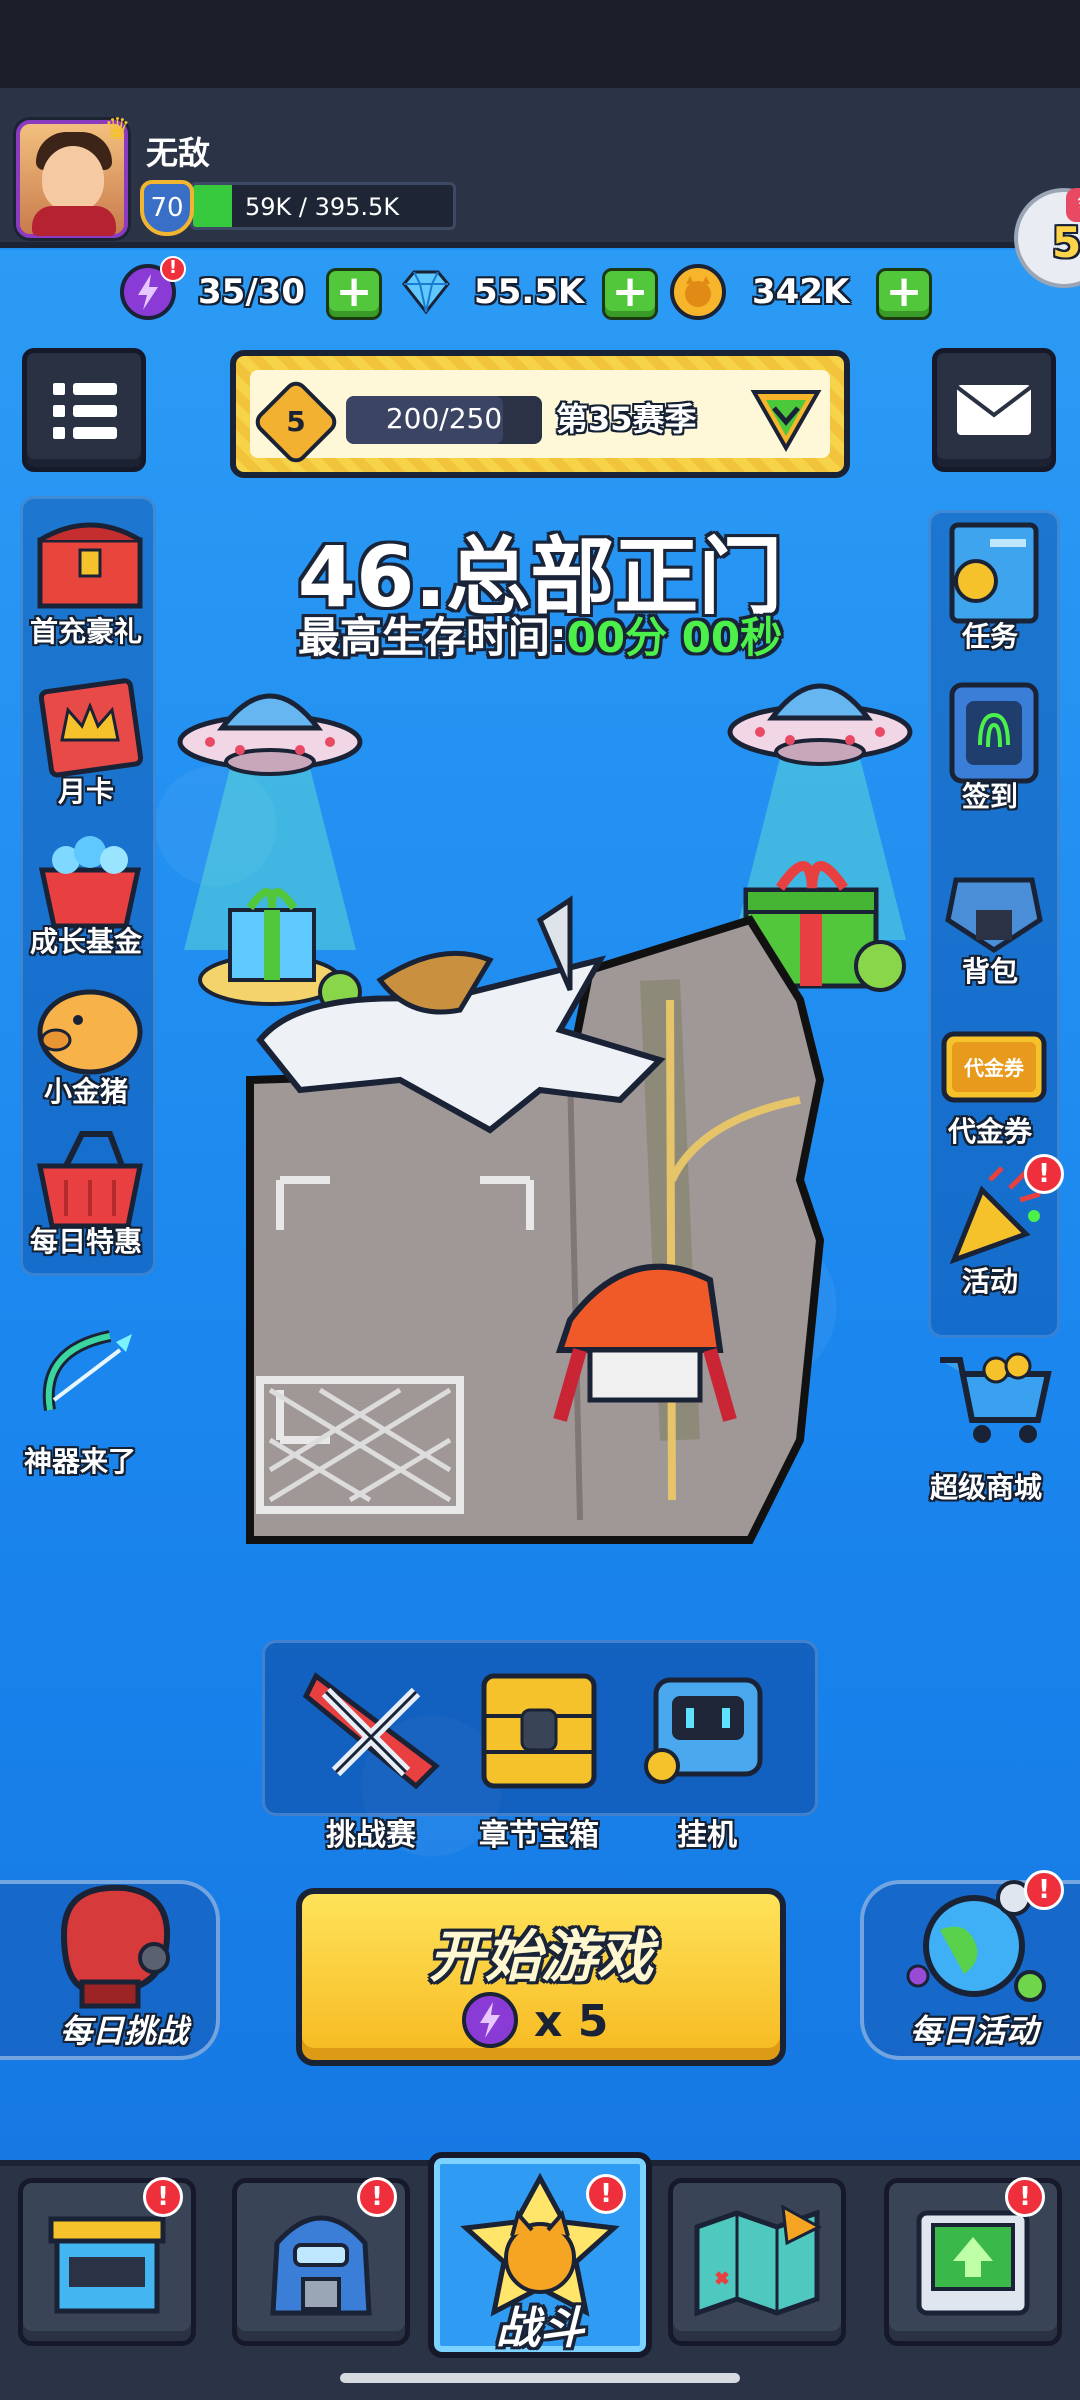  Describe the element at coordinates (989, 971) in the screenshot. I see `right-menu-label: 背包` at that location.